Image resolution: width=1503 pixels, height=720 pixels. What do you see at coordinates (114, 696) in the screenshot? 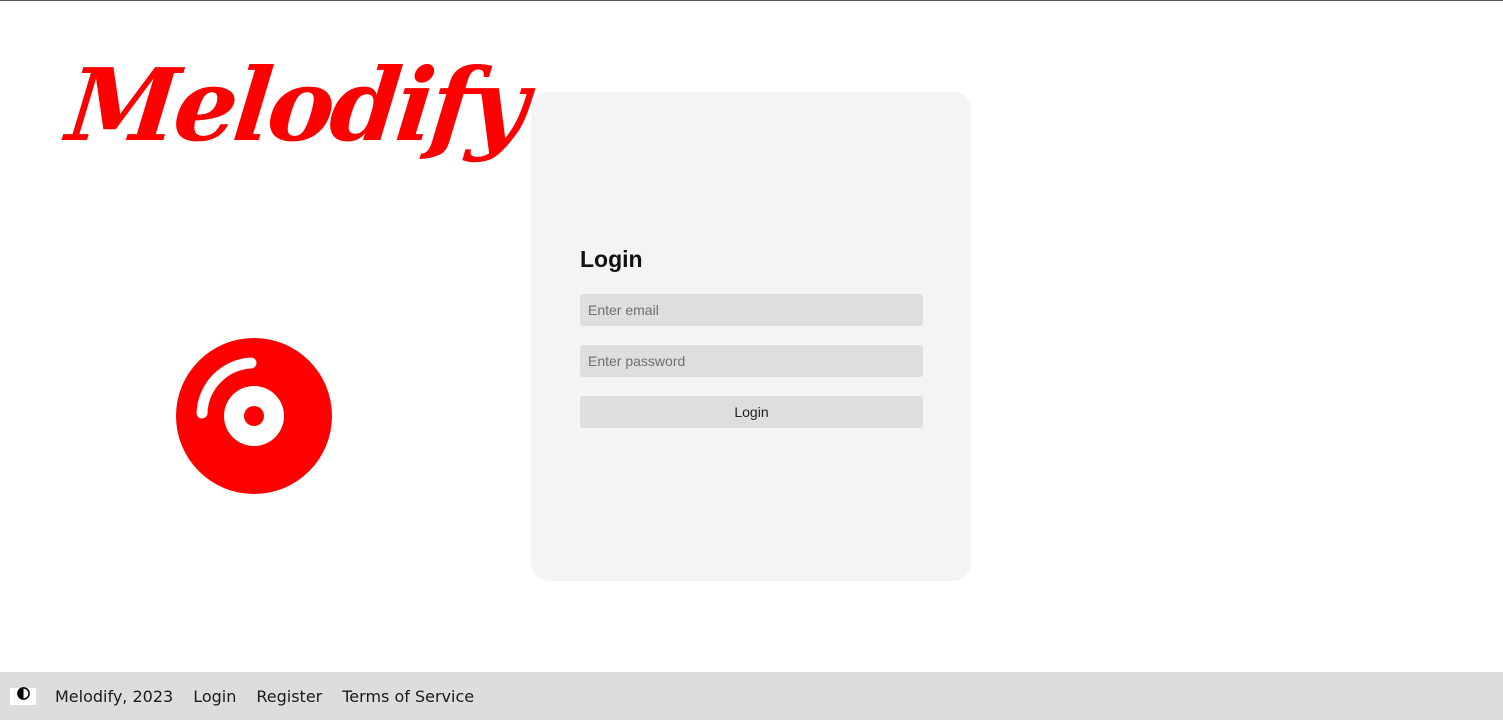
I see `footer-copyright: Melodify, 2023` at bounding box center [114, 696].